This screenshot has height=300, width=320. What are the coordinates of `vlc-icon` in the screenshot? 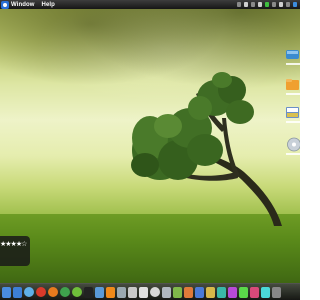 It's located at (110, 292).